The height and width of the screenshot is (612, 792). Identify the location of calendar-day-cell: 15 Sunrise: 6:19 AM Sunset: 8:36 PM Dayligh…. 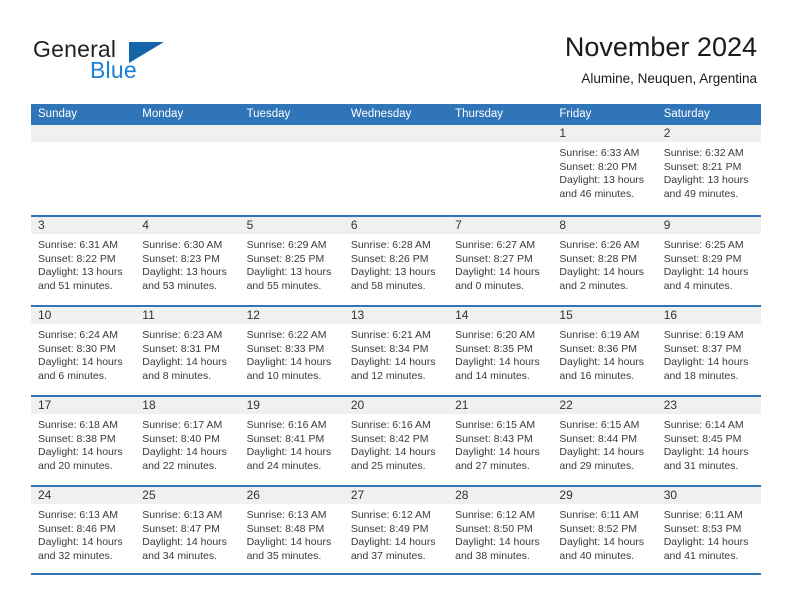
(604, 351).